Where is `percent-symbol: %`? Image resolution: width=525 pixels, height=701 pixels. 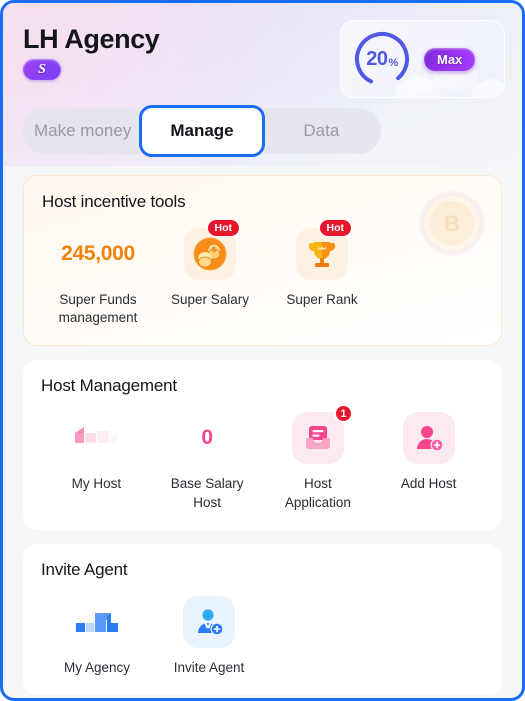
percent-symbol: % is located at coordinates (393, 62).